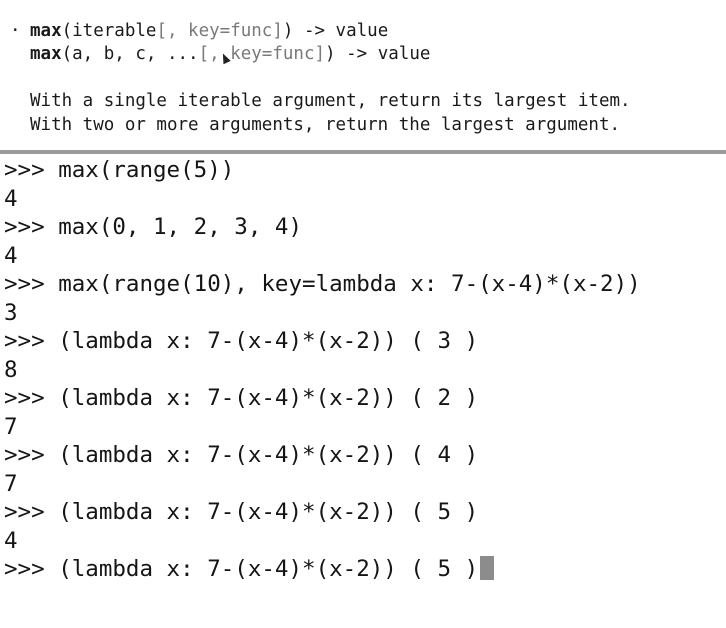 The height and width of the screenshot is (628, 726). I want to click on sig2-rest: ) -> value, so click(378, 54).